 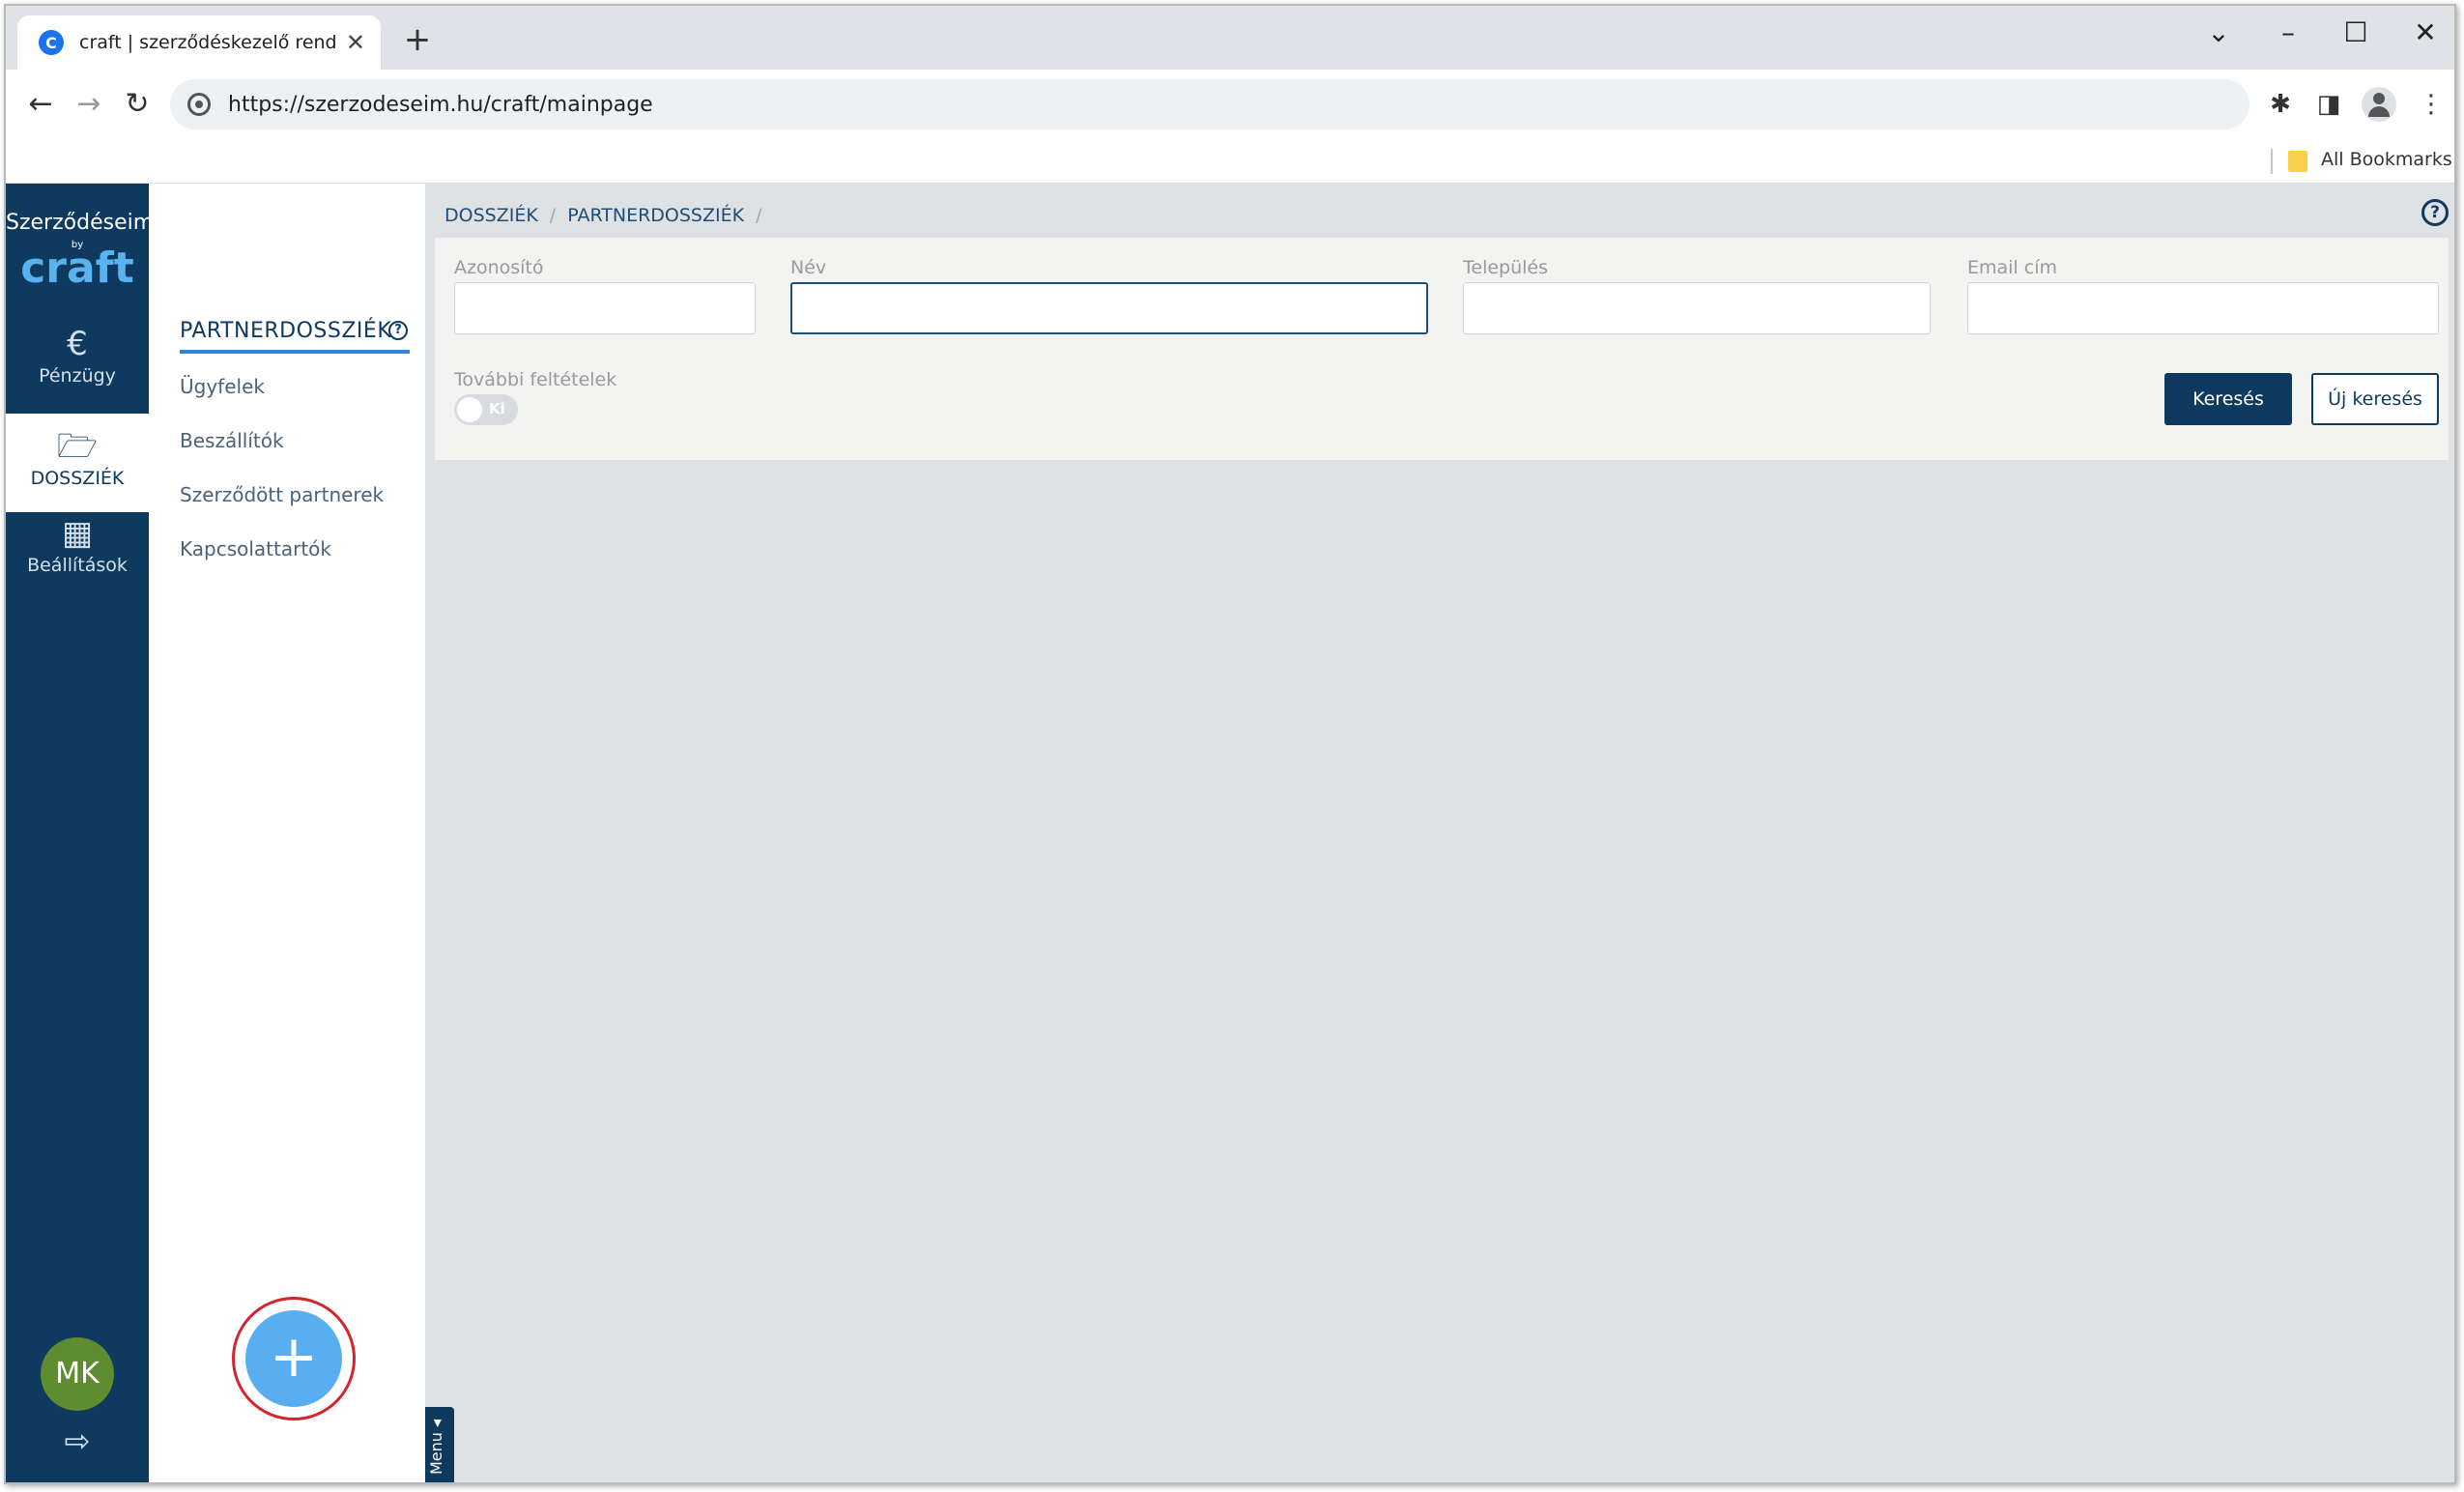 I want to click on subnav-item-ugyfelek: Ügyfelek, so click(x=222, y=386).